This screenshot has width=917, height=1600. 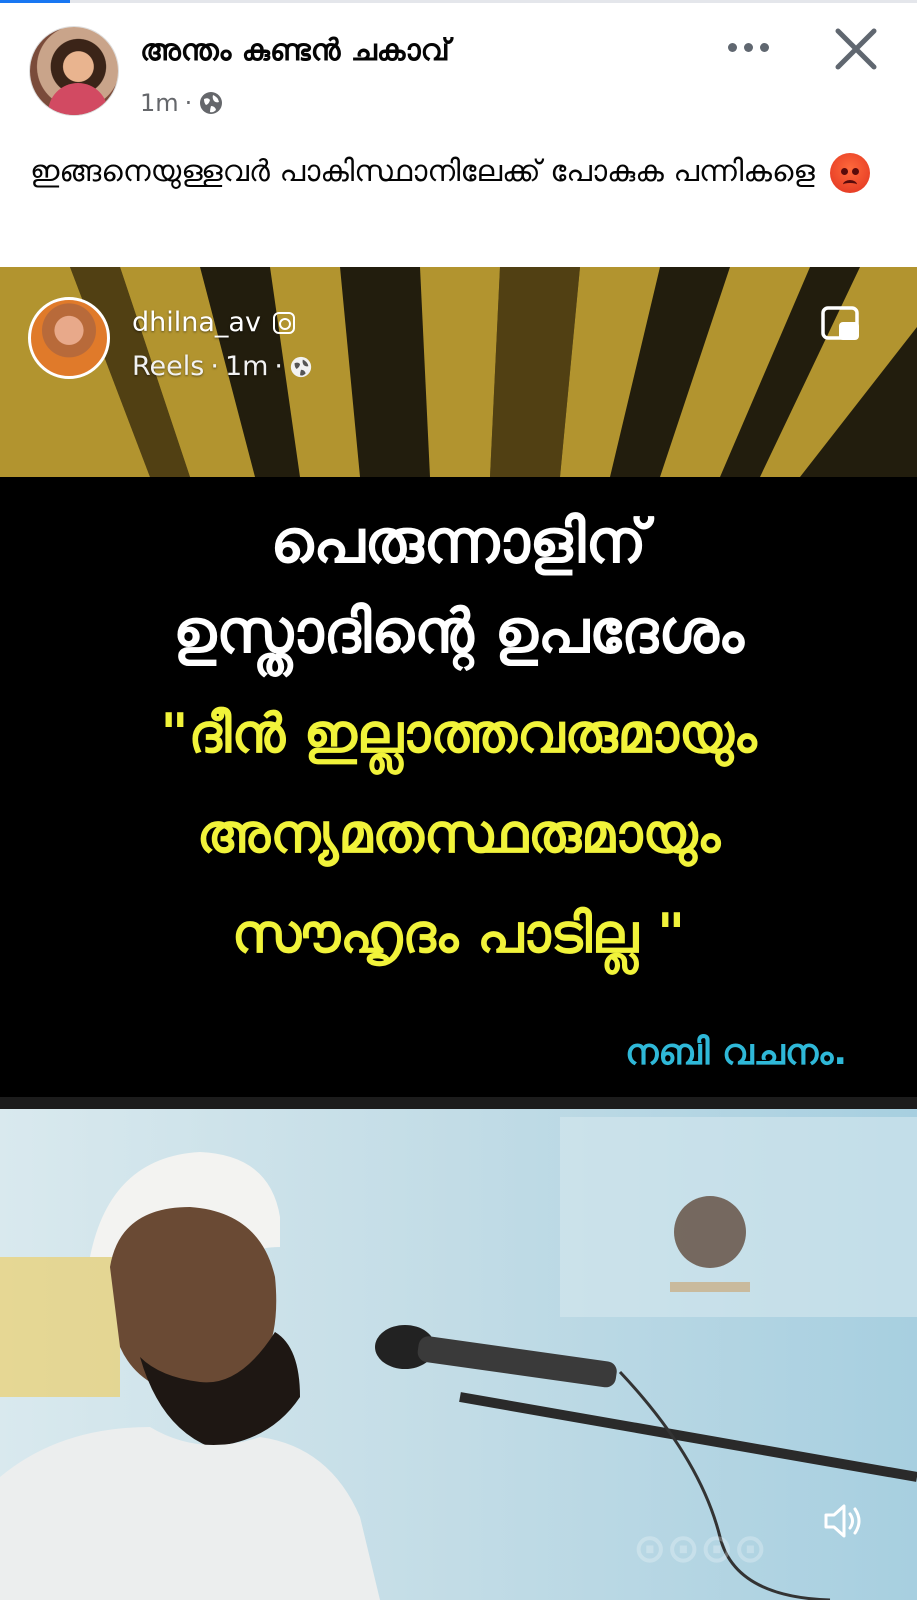 What do you see at coordinates (844, 1521) in the screenshot?
I see `speaker-icon` at bounding box center [844, 1521].